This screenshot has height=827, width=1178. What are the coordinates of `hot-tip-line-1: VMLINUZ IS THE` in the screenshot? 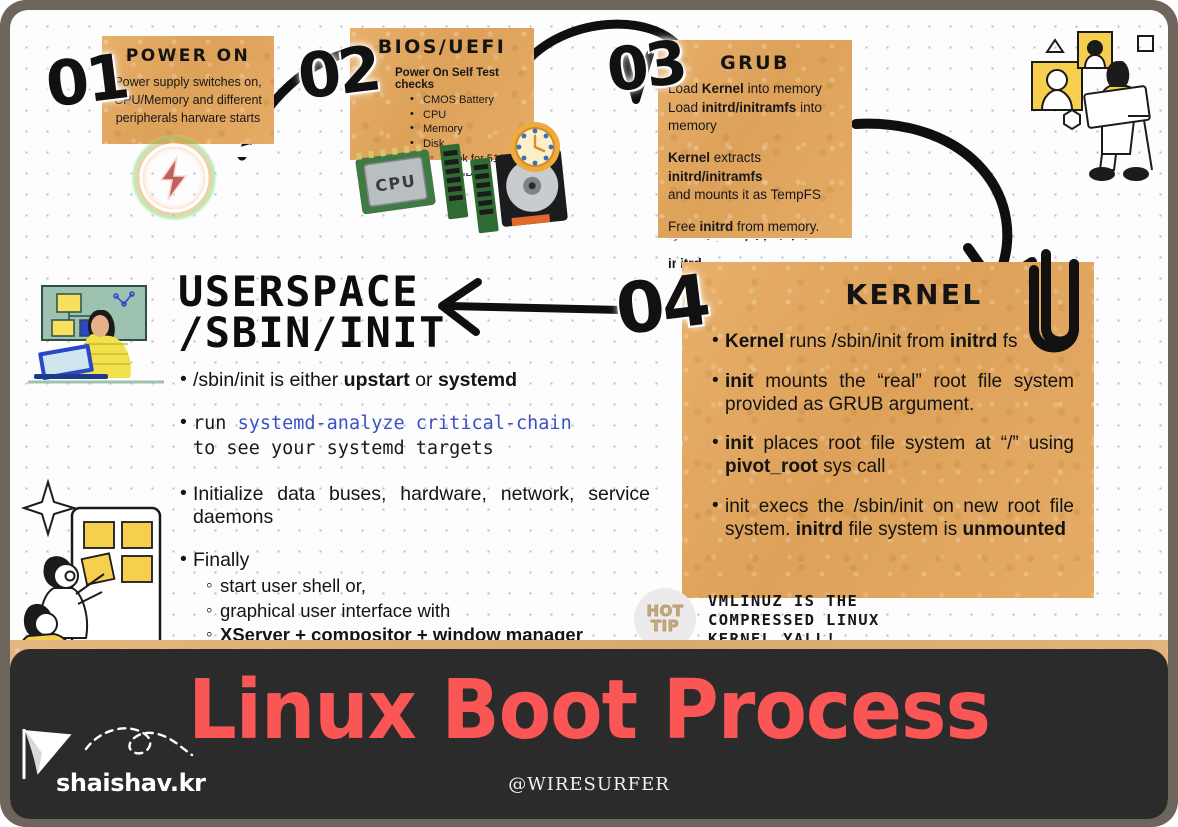 It's located at (783, 601).